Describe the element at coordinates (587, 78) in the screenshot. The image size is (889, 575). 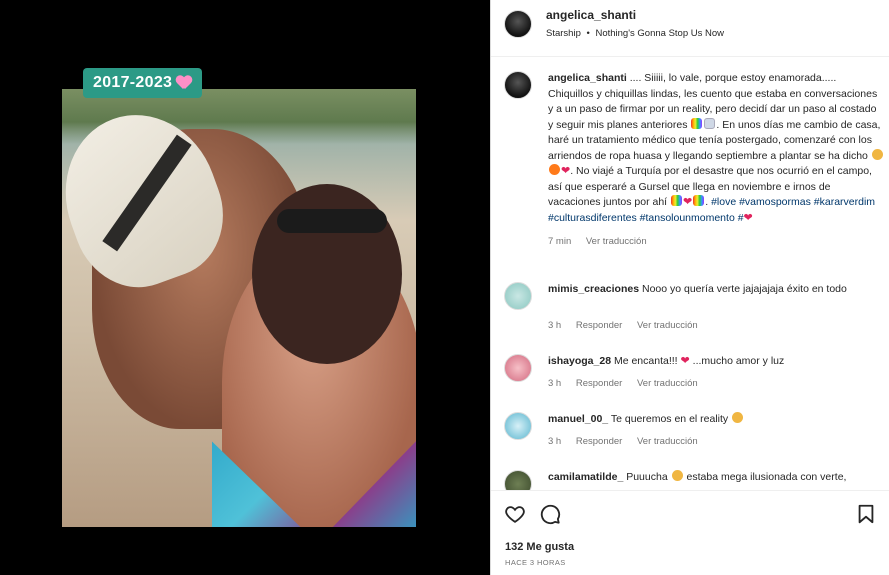
I see `caption-username: angelica_shanti` at that location.